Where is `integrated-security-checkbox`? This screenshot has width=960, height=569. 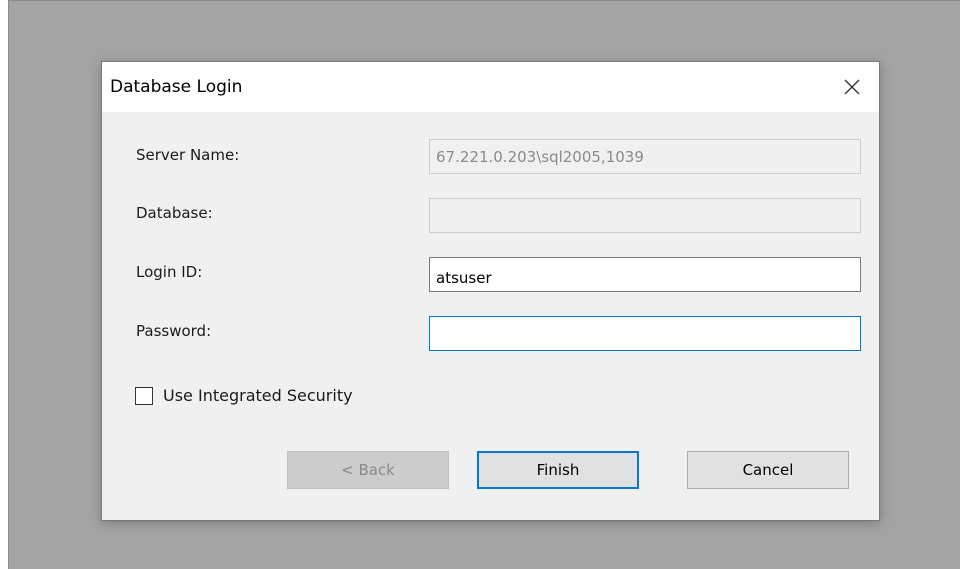 integrated-security-checkbox is located at coordinates (144, 395).